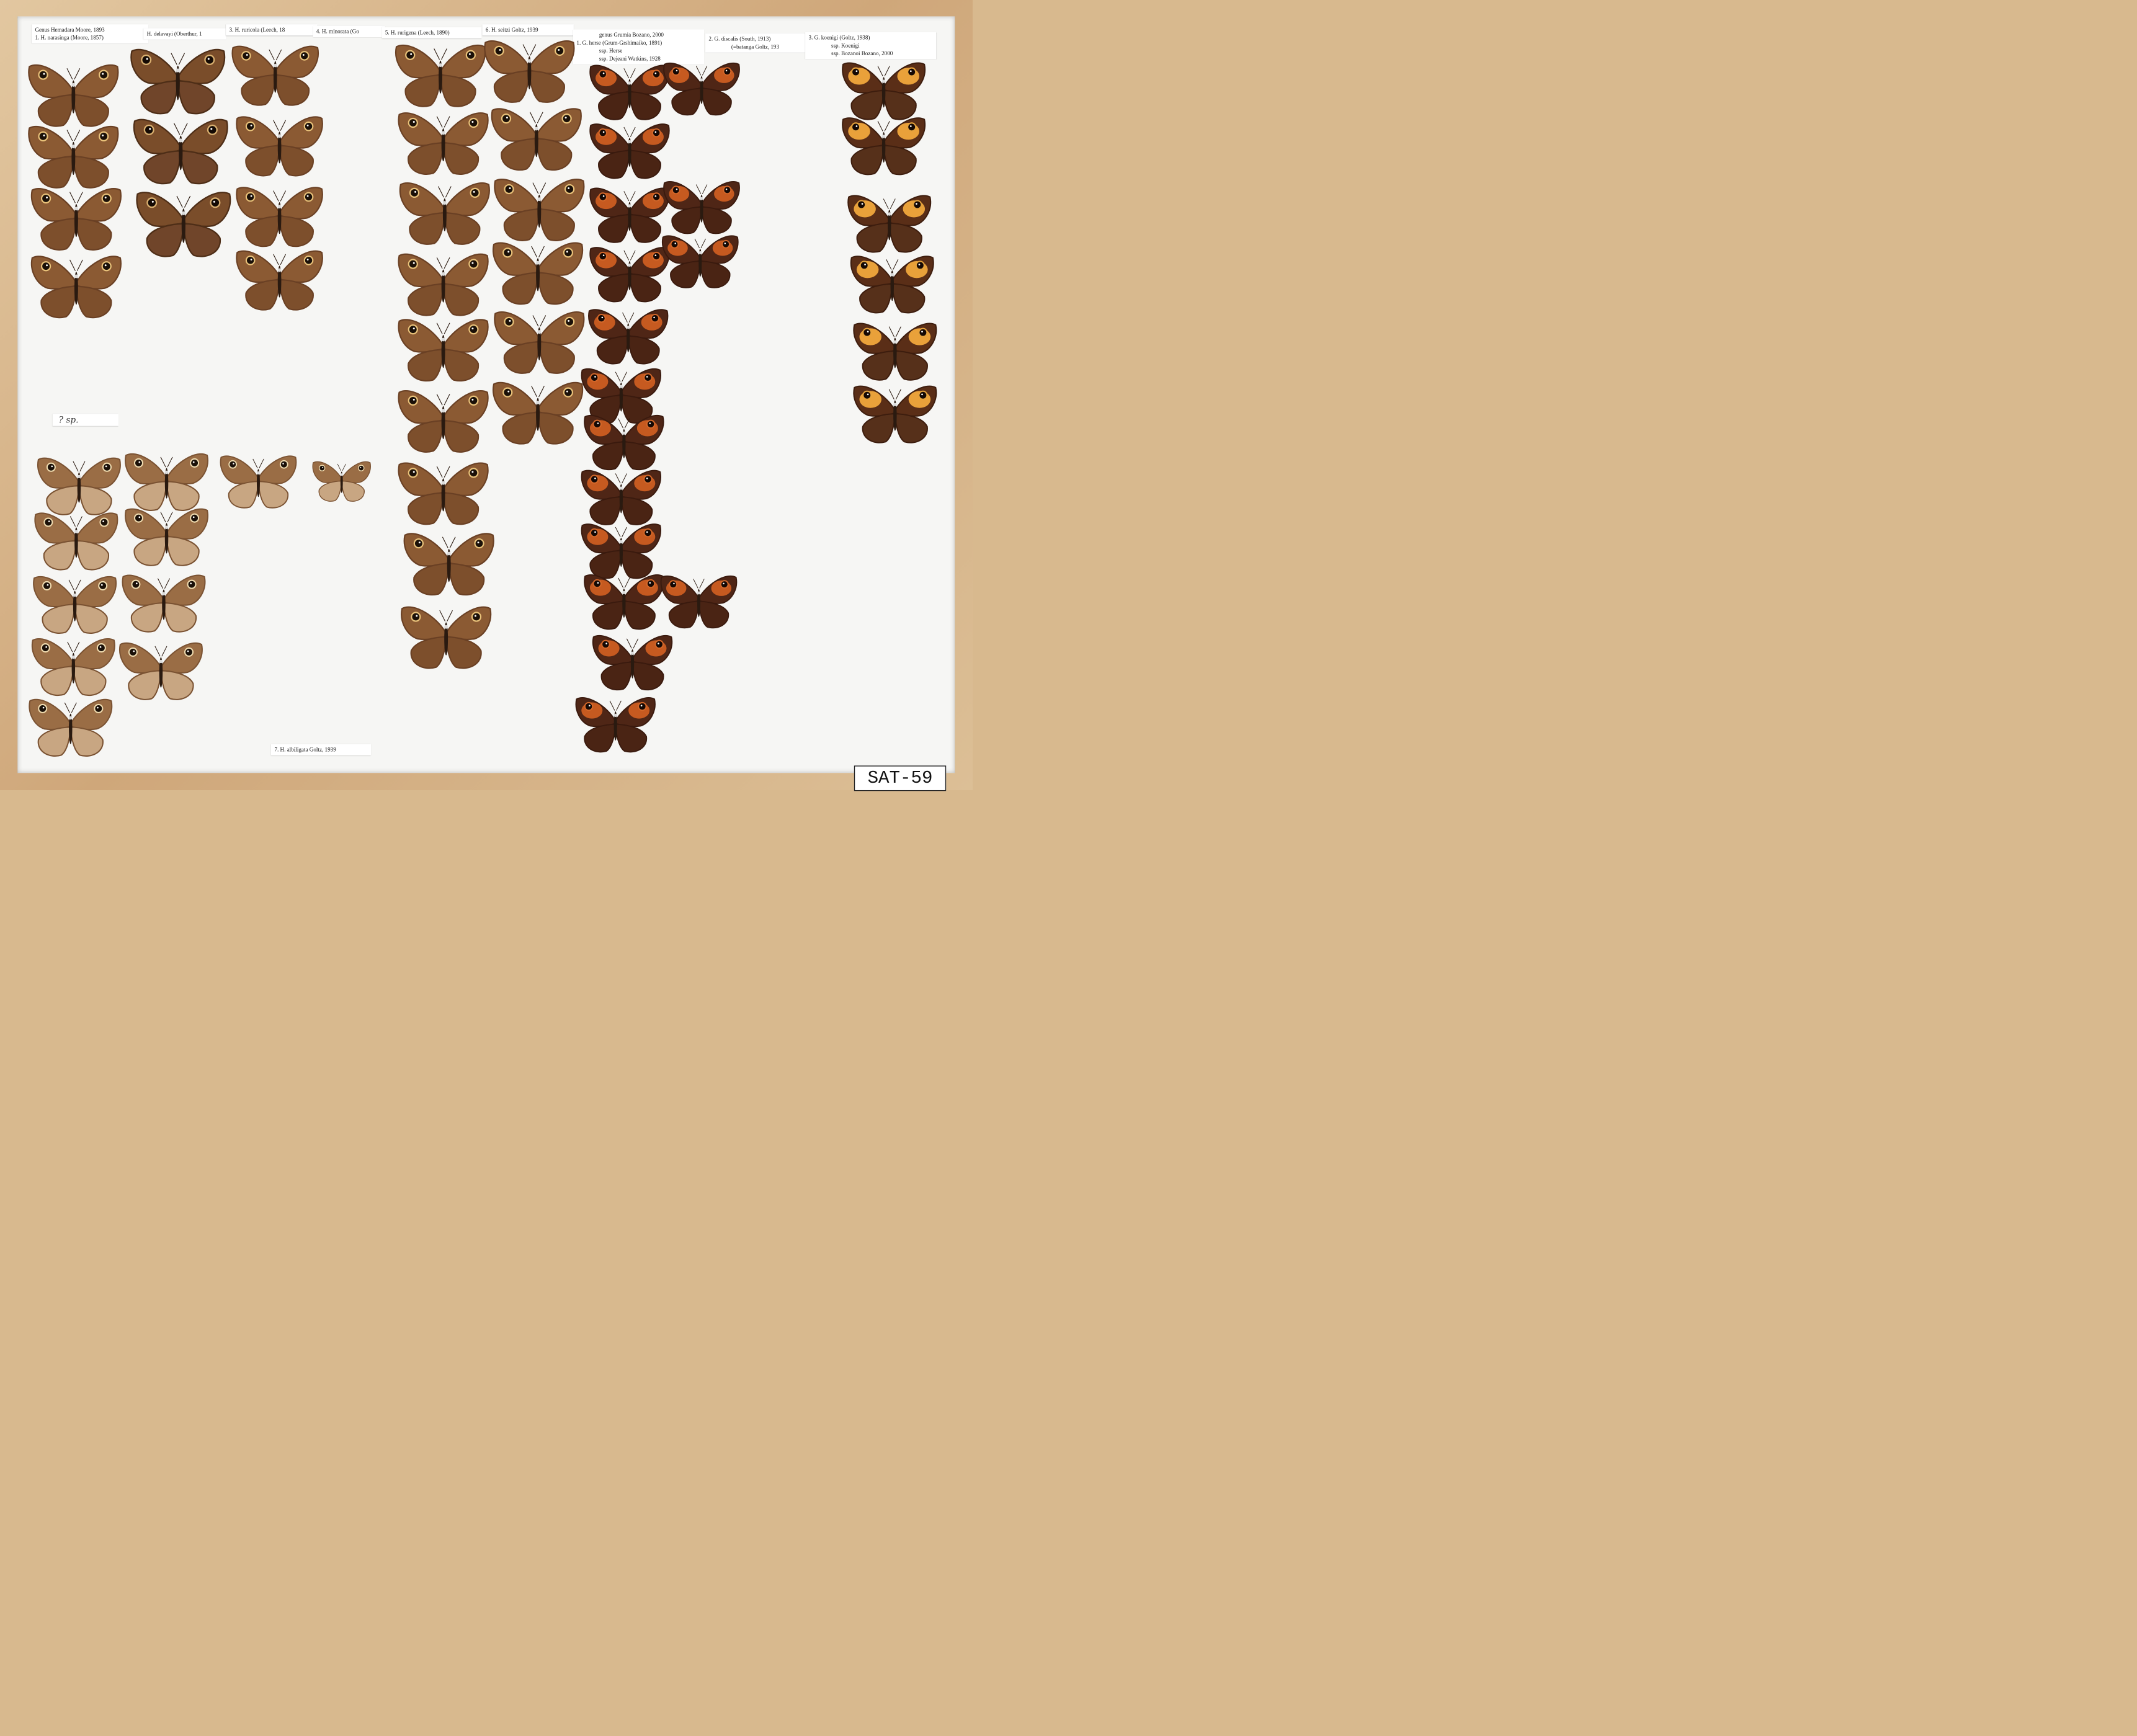 Image resolution: width=2137 pixels, height=1736 pixels. Describe the element at coordinates (845, 45) in the screenshot. I see `label-text: ssp. Koenigi` at that location.